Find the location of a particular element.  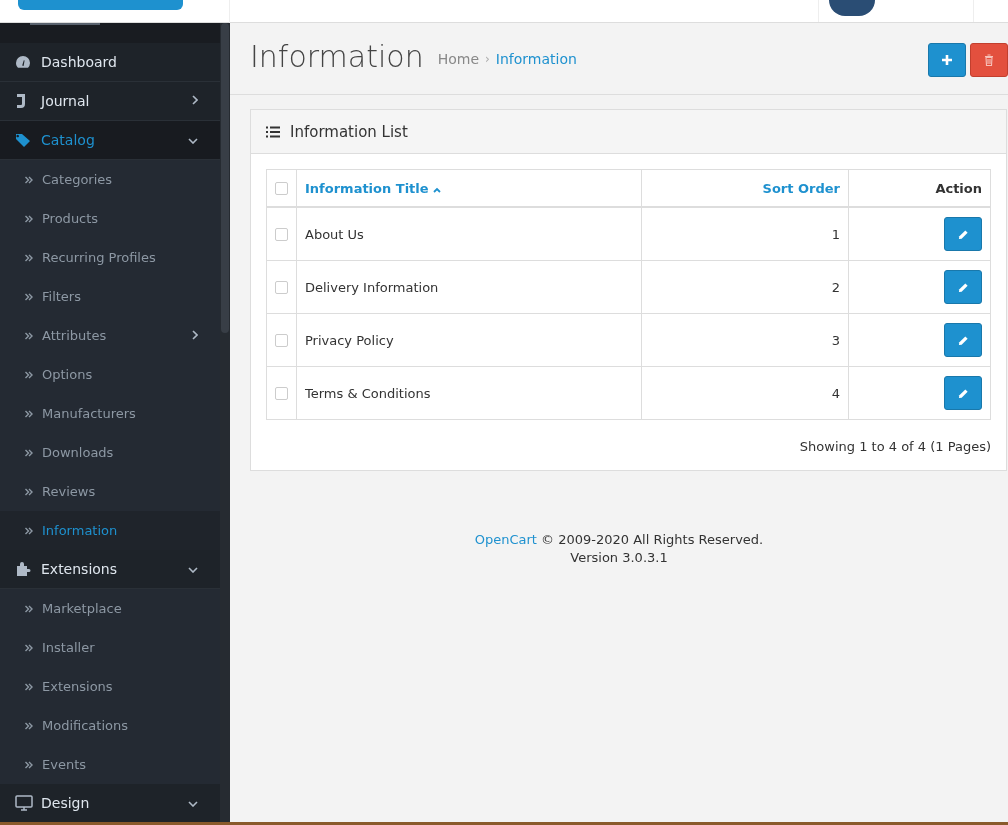

sidebar-subitem: Marketplace is located at coordinates (110, 608).